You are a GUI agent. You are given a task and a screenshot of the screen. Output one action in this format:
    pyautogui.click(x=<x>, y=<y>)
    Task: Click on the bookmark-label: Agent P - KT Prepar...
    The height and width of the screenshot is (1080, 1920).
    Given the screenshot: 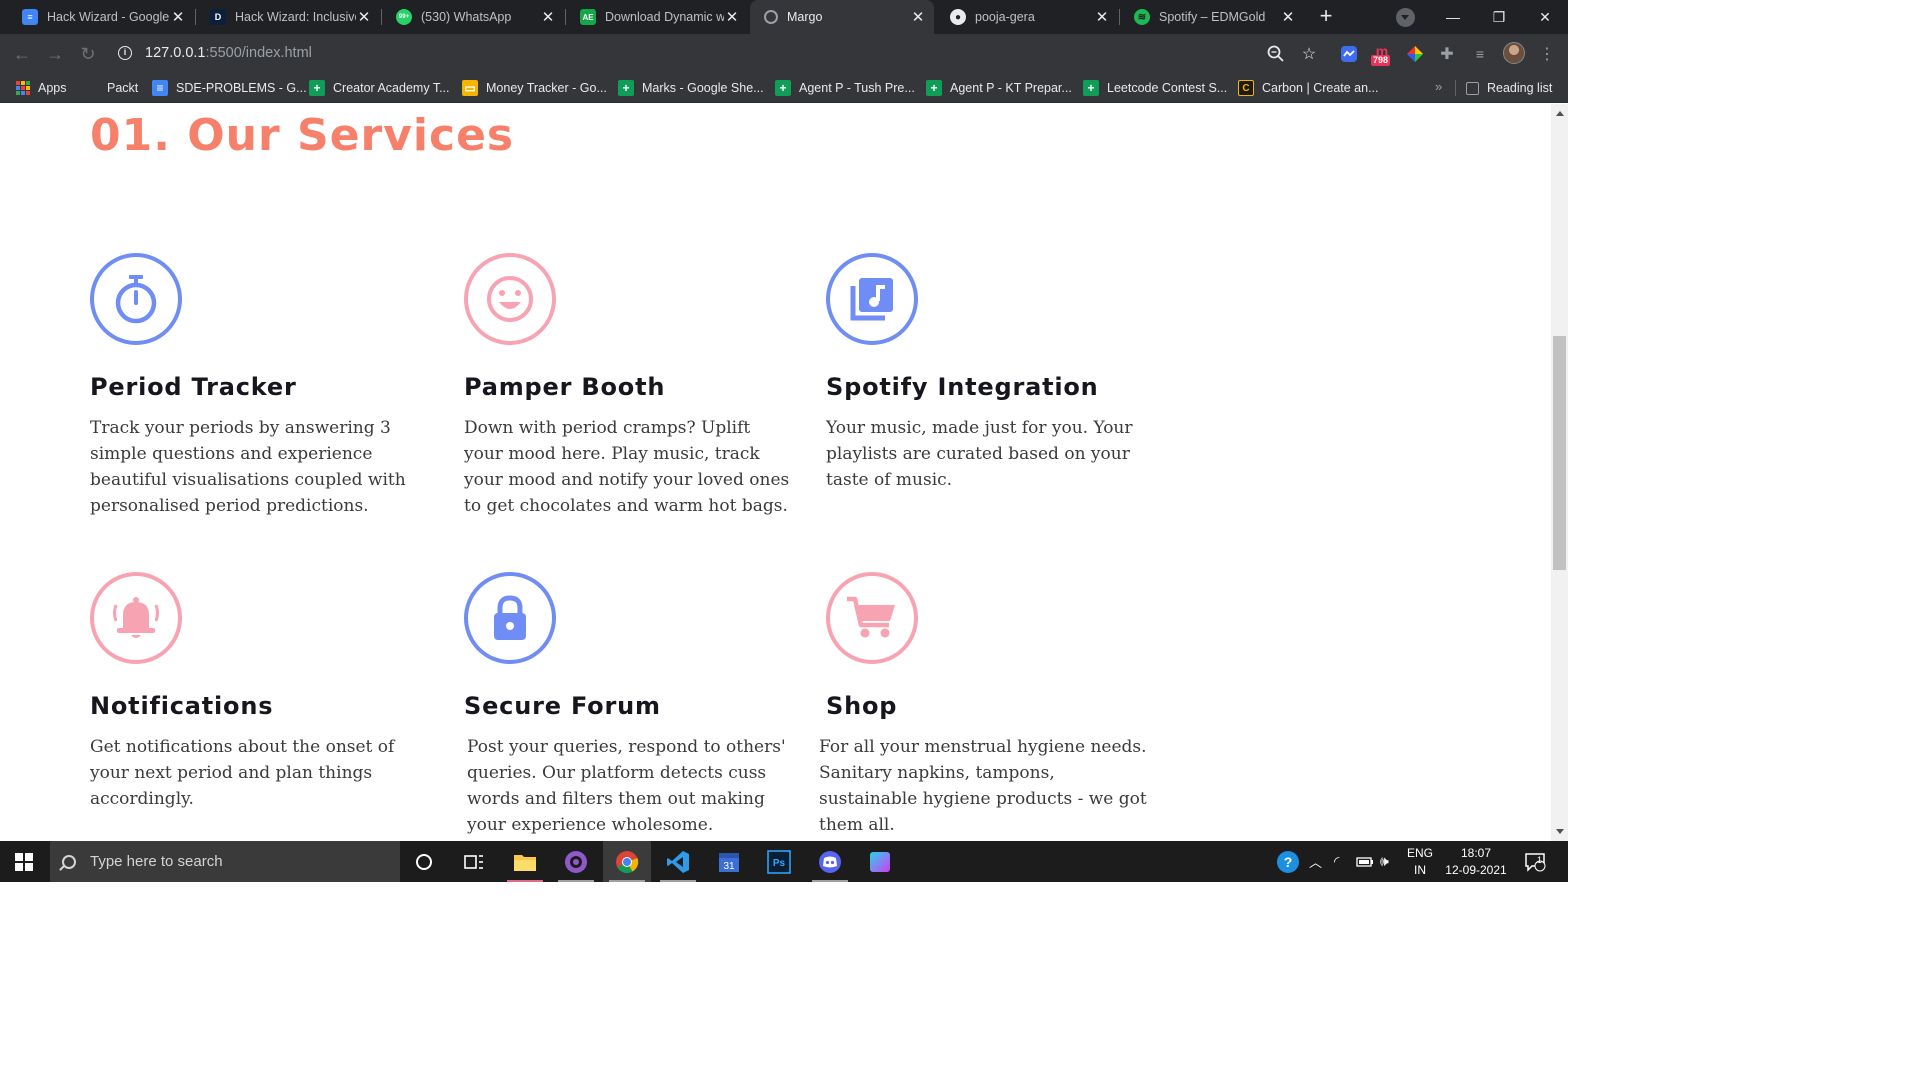 What is the action you would take?
    pyautogui.click(x=1011, y=88)
    